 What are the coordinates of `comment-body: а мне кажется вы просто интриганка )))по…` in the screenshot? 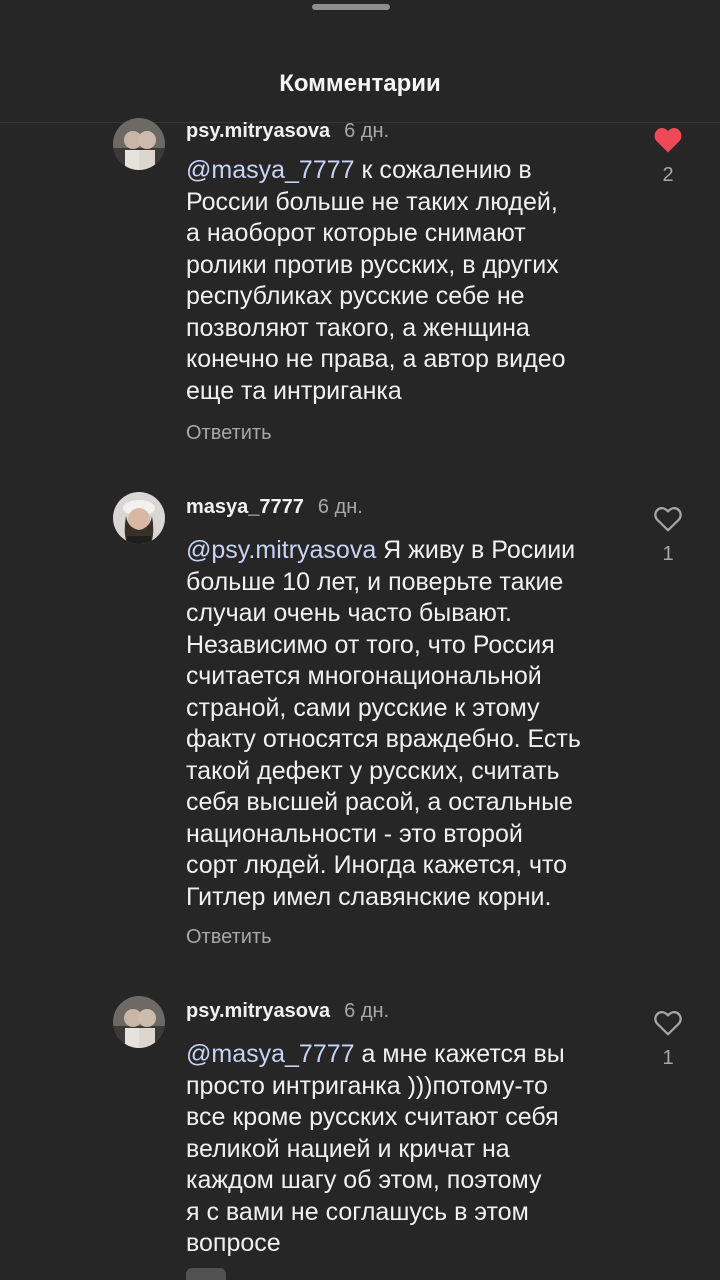 It's located at (375, 1148).